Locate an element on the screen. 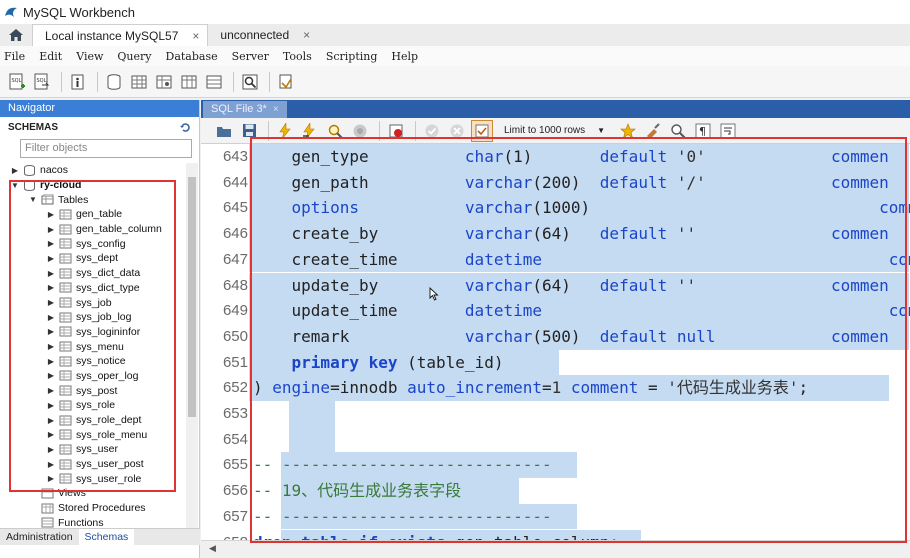 This screenshot has height=558, width=910. tree-item-sys-config: ▶ sys_config is located at coordinates (93, 243).